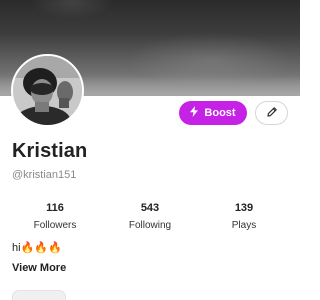 This screenshot has width=320, height=300. I want to click on followers-stat: 116 Followers, so click(55, 216).